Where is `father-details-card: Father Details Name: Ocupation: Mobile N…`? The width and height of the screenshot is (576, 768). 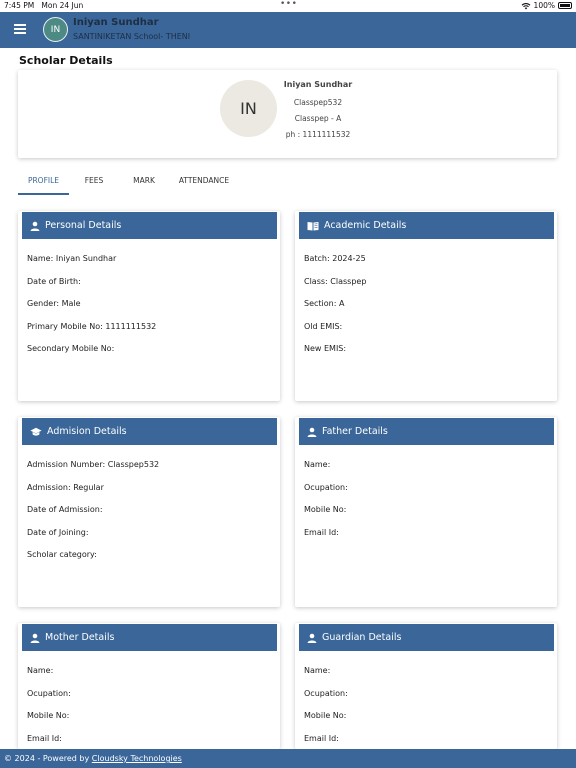
father-details-card: Father Details Name: Ocupation: Mobile N… is located at coordinates (426, 512).